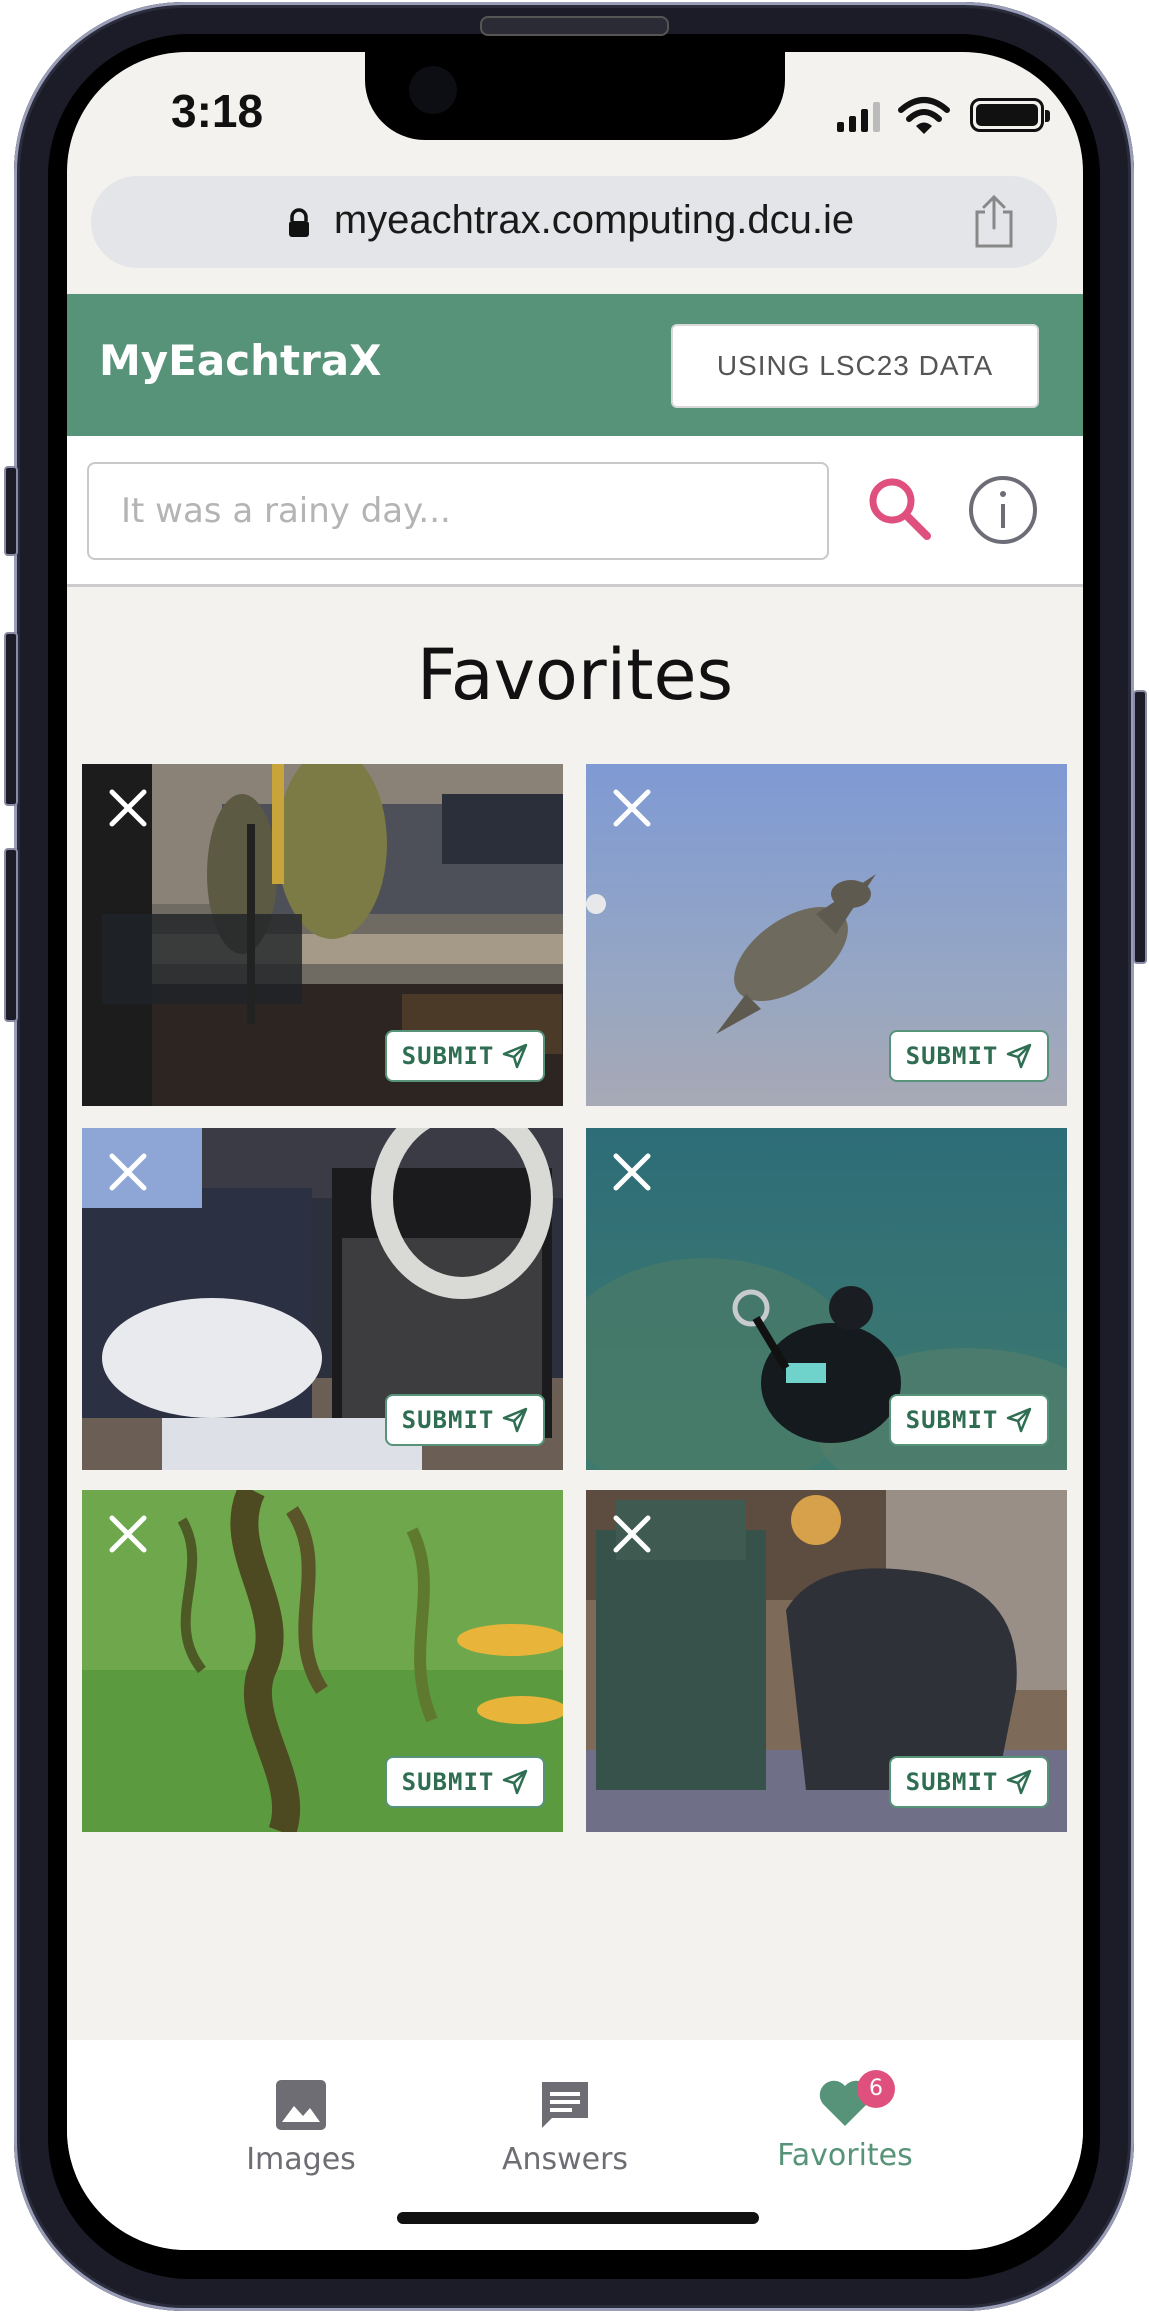 The image size is (1149, 2315). I want to click on share-icon, so click(994, 222).